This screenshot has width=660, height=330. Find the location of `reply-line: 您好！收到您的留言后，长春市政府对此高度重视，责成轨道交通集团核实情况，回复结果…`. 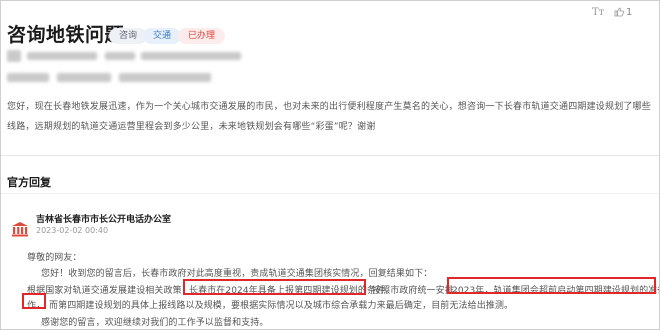

reply-line: 您好！收到您的留言后，长春市政府对此高度重视，责成轨道交通集团核实情况，回复结果… is located at coordinates (237, 274).